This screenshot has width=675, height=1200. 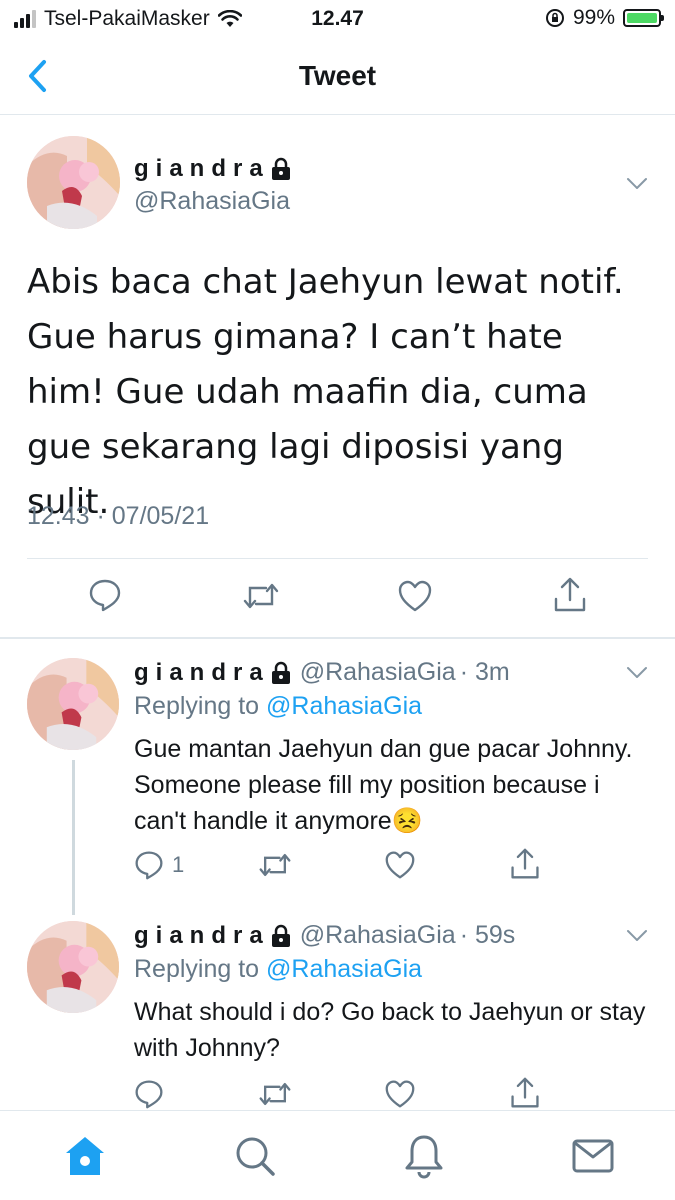 I want to click on nav-header: Tweet, so click(x=337, y=76).